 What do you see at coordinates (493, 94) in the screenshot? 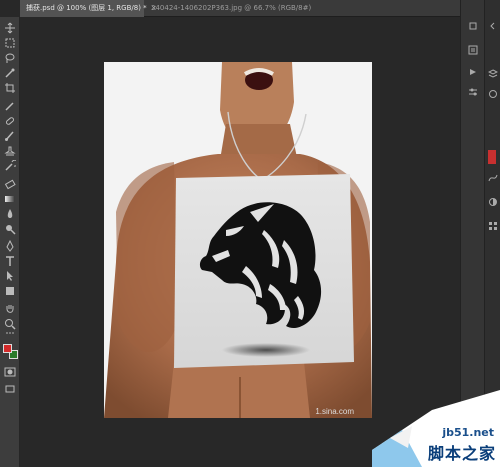
I see `channels-panel-icon` at bounding box center [493, 94].